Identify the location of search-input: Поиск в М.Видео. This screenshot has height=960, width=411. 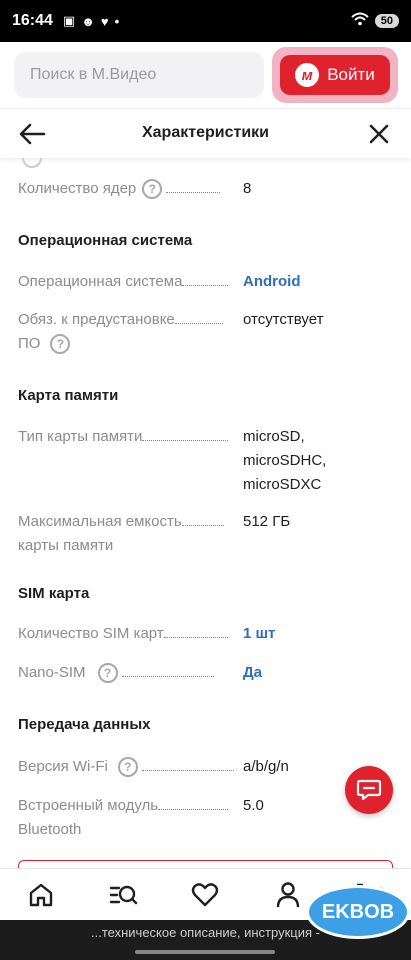
(139, 75).